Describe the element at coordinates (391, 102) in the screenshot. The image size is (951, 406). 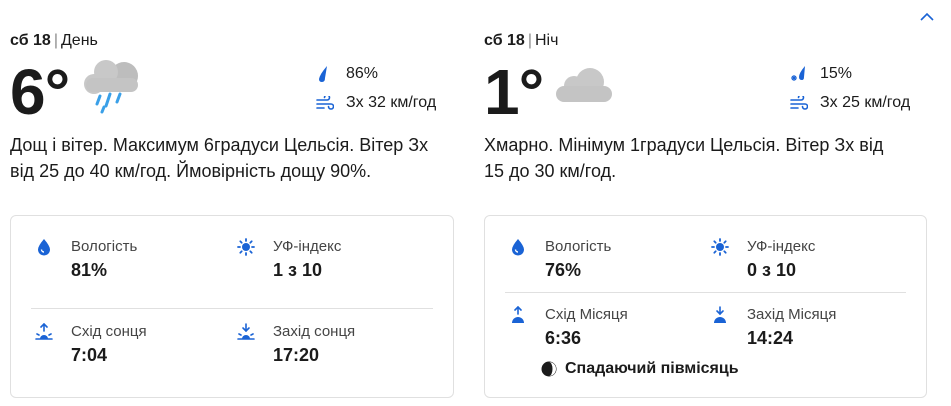
I see `day-wind-value: Зх 32 км/год` at that location.